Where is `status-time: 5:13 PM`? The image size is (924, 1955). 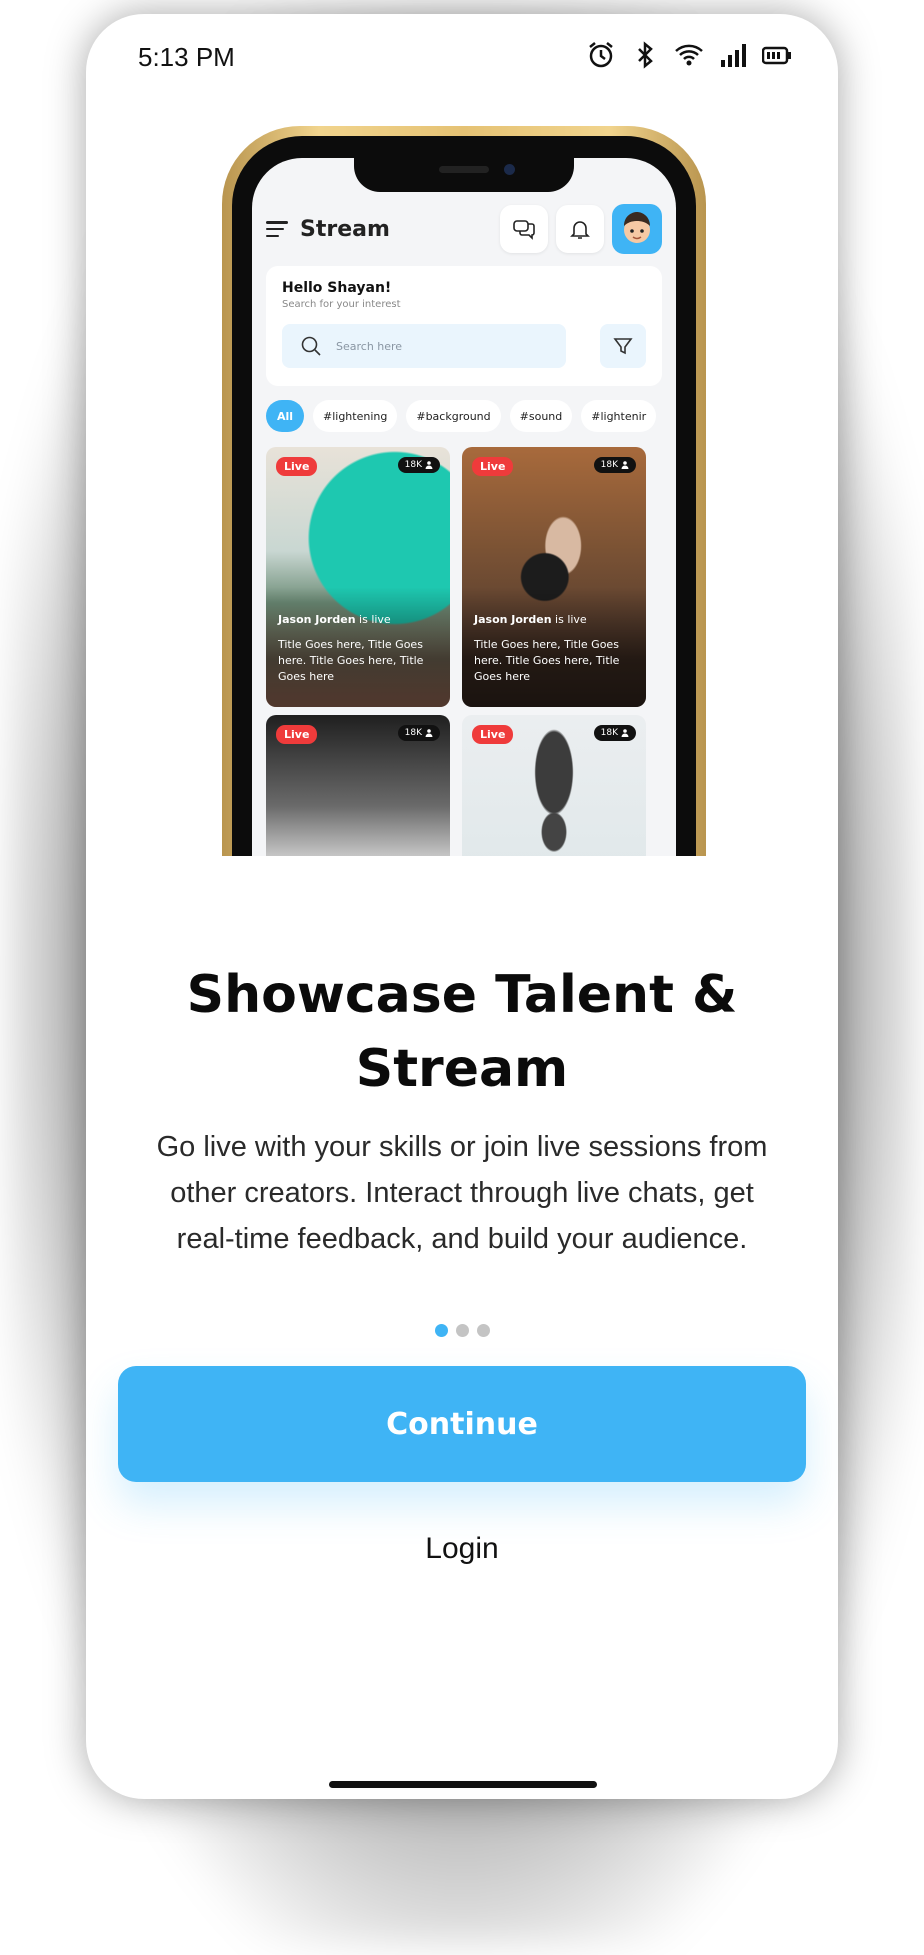 status-time: 5:13 PM is located at coordinates (186, 57).